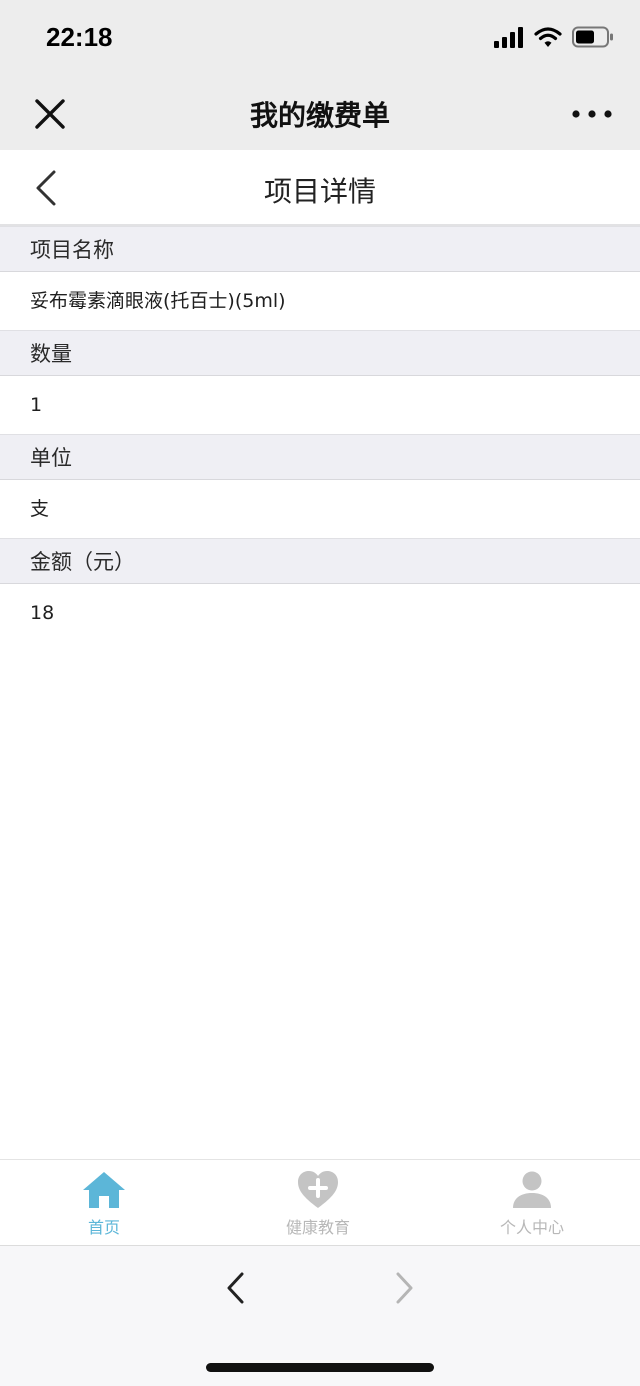 The height and width of the screenshot is (1386, 640). What do you see at coordinates (320, 1367) in the screenshot?
I see `home-indicator` at bounding box center [320, 1367].